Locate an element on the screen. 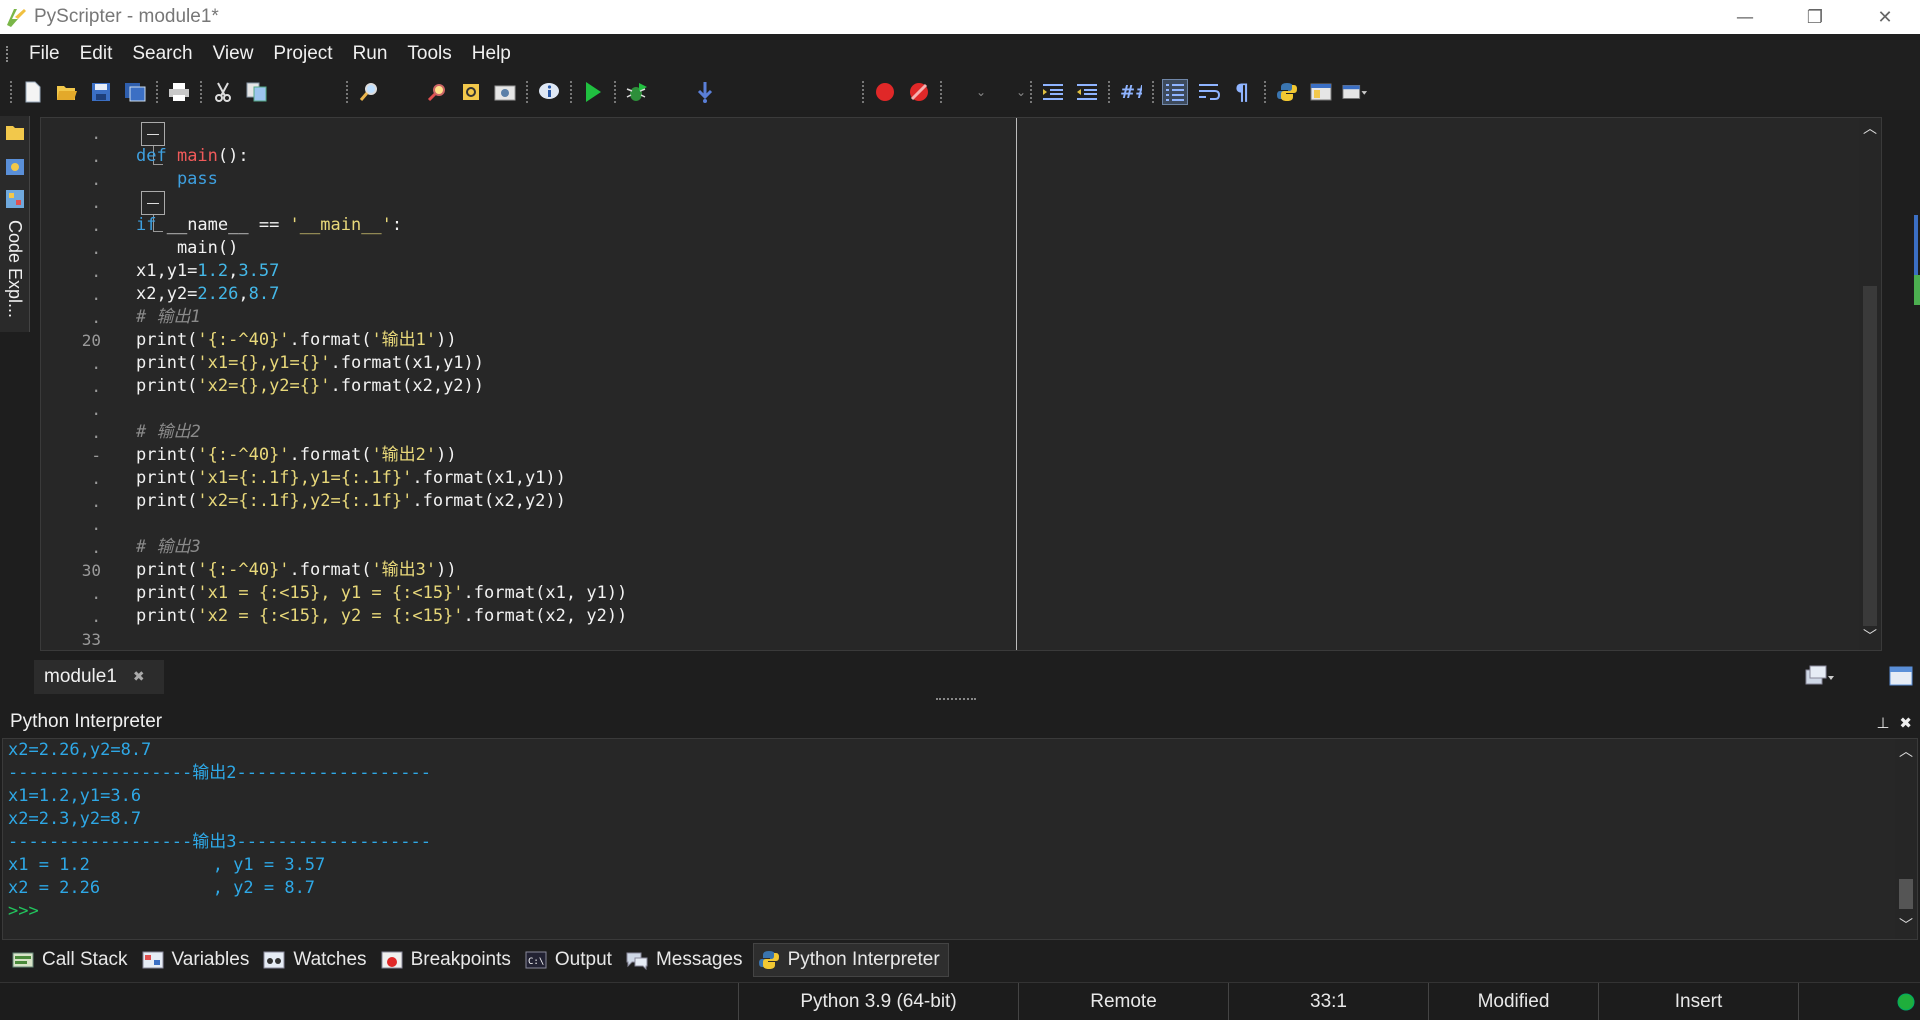 This screenshot has height=1020, width=1920. close-tab-icon: ✖ is located at coordinates (139, 677).